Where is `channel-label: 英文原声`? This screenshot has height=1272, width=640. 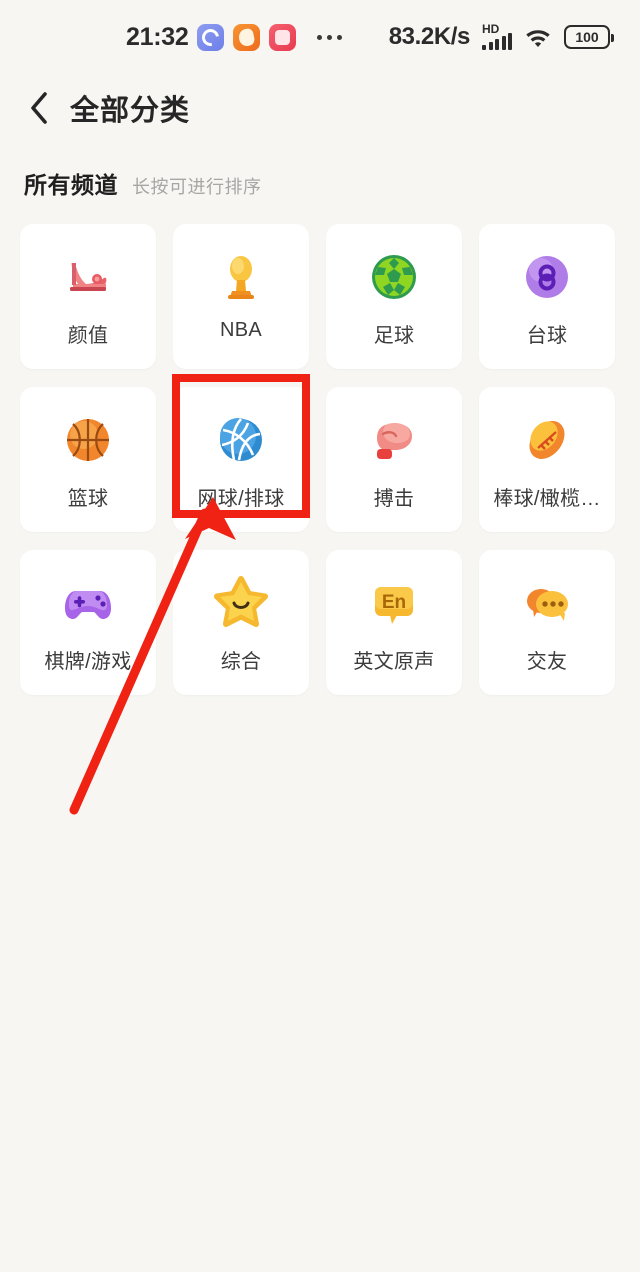 channel-label: 英文原声 is located at coordinates (394, 662).